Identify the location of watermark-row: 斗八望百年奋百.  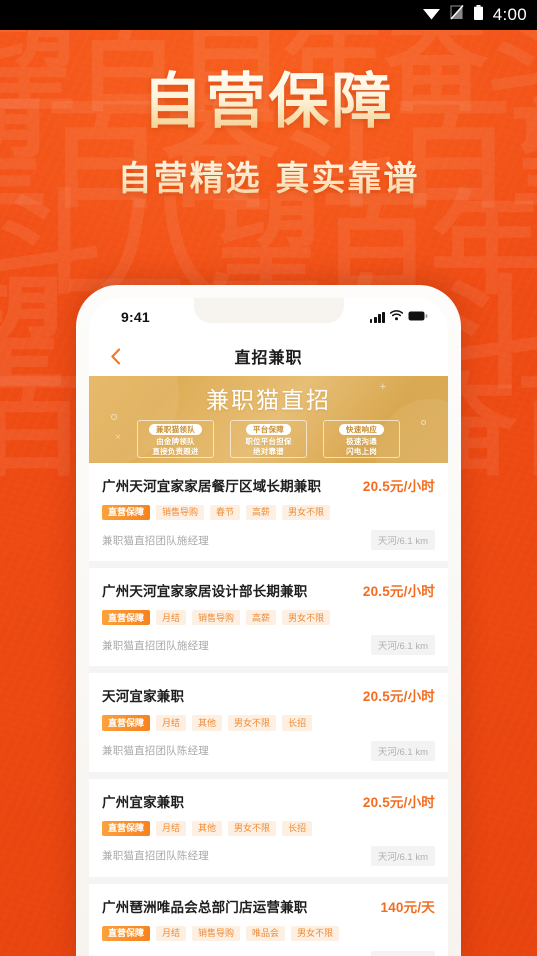
(268, 245).